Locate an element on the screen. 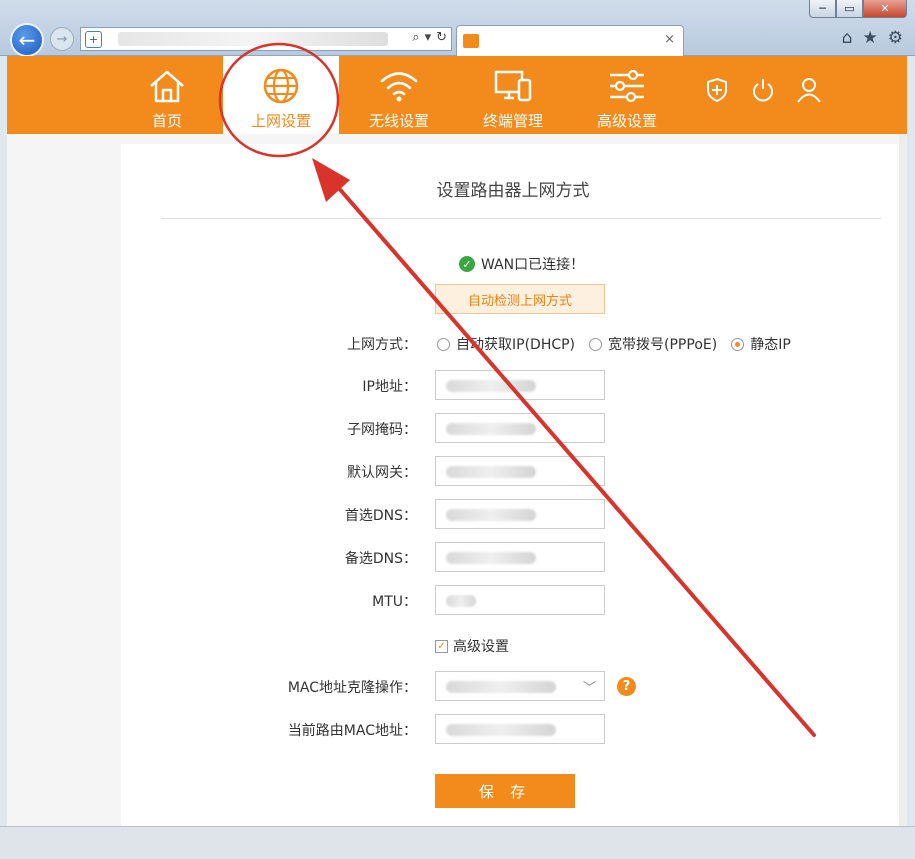 The image size is (915, 859). field-label: 默认网关： is located at coordinates (382, 473).